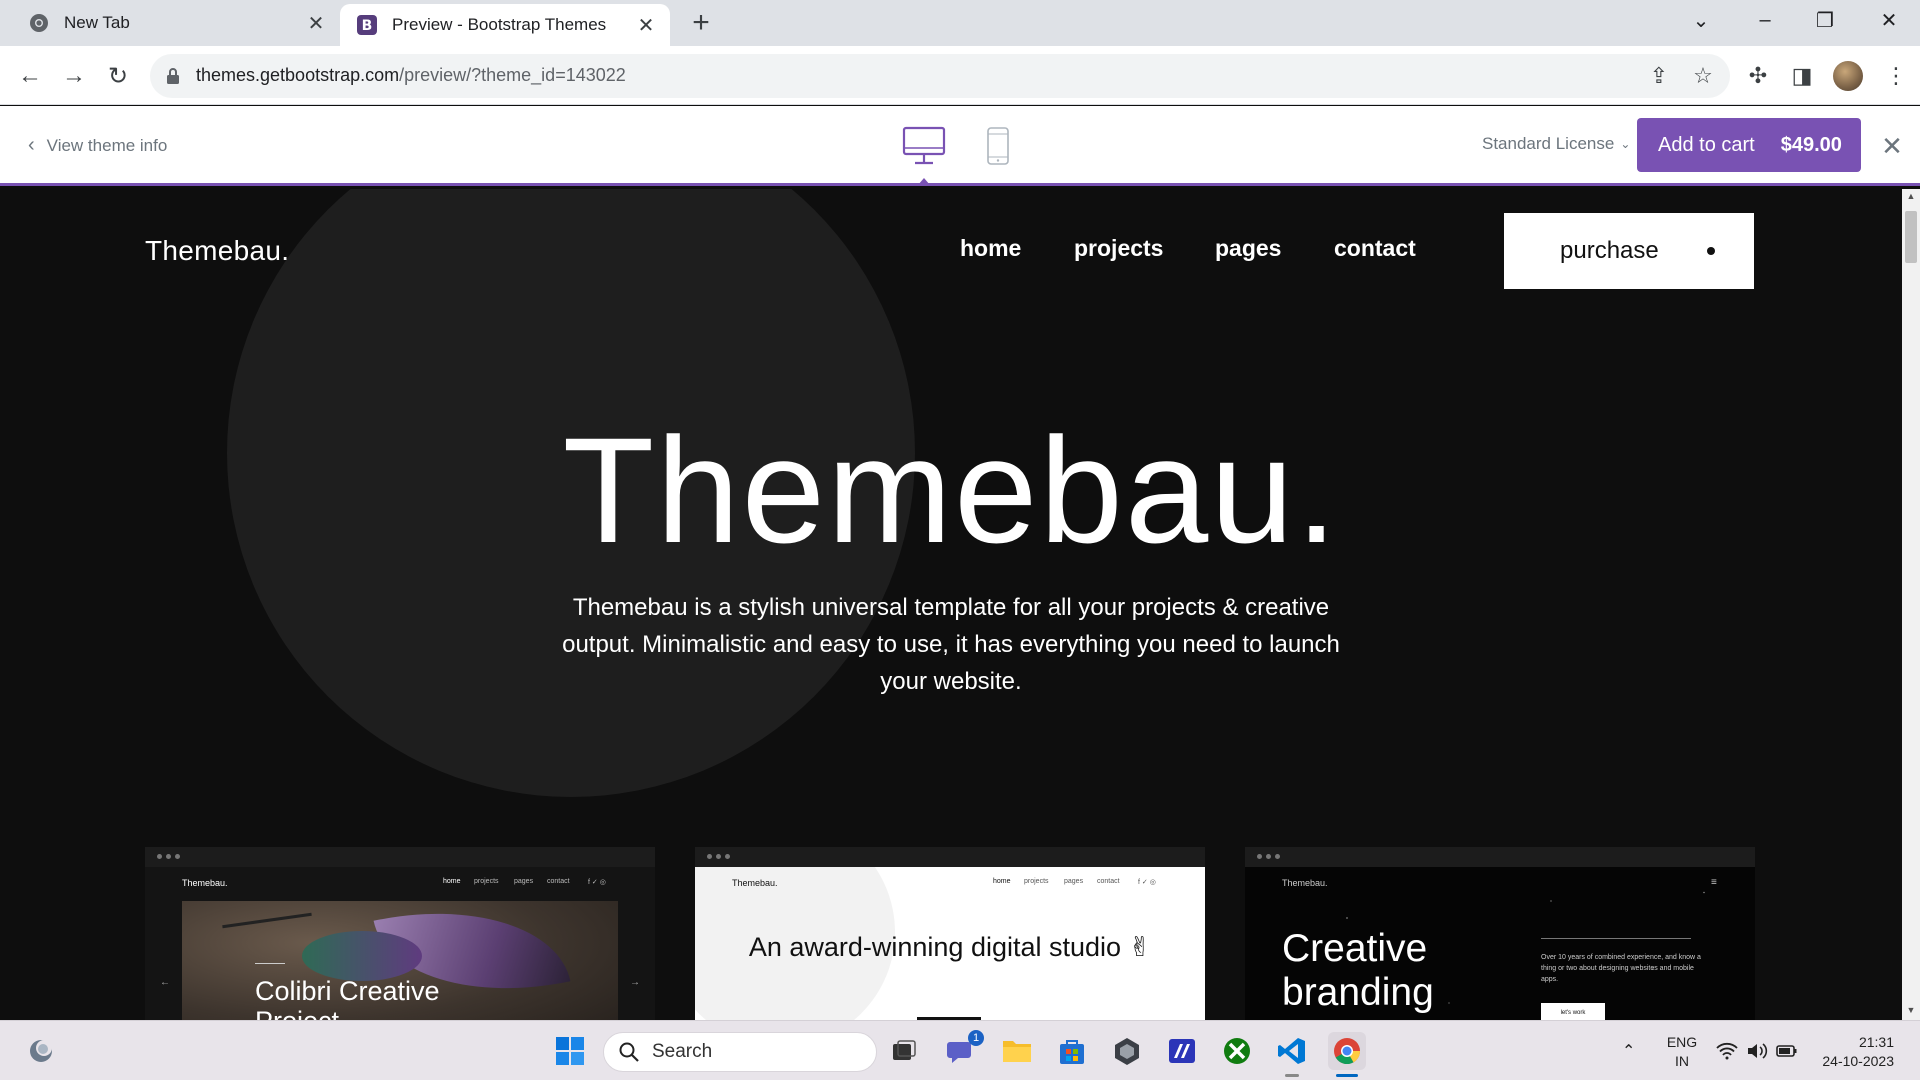 The image size is (1920, 1080). I want to click on xbox-icon, so click(1237, 1051).